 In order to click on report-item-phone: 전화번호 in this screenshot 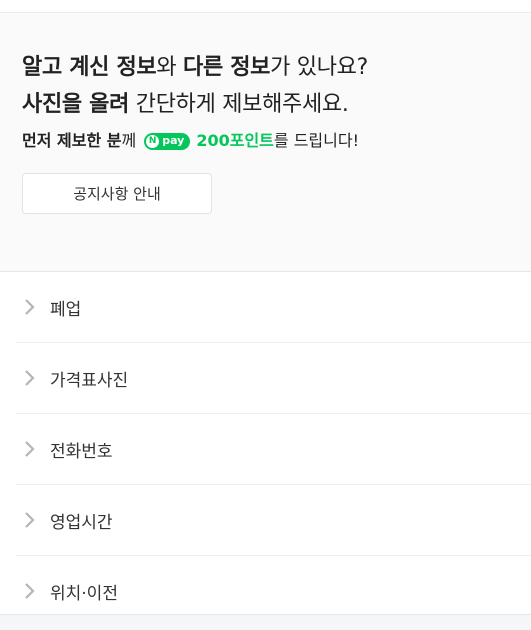, I will do `click(273, 449)`.